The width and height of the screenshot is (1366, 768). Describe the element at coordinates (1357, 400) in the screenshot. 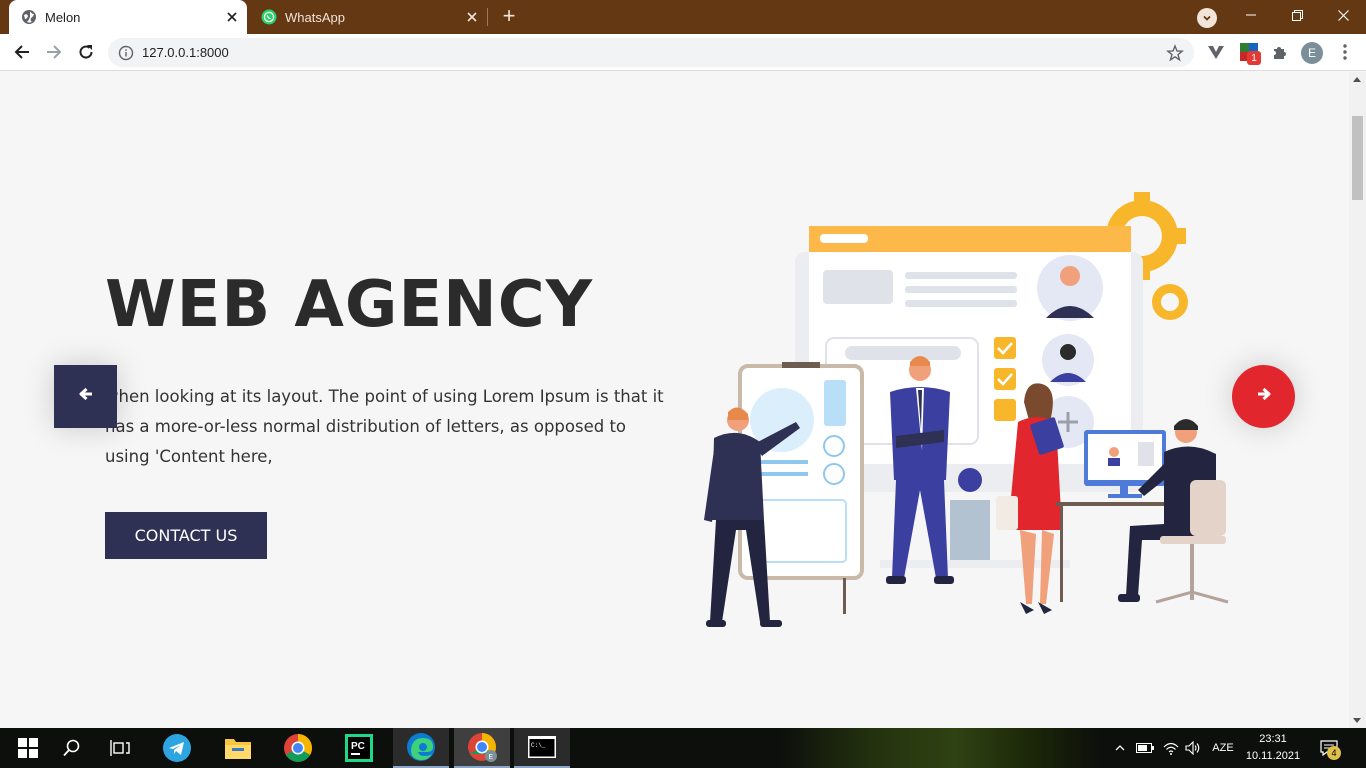

I see `page-scrollbar` at that location.